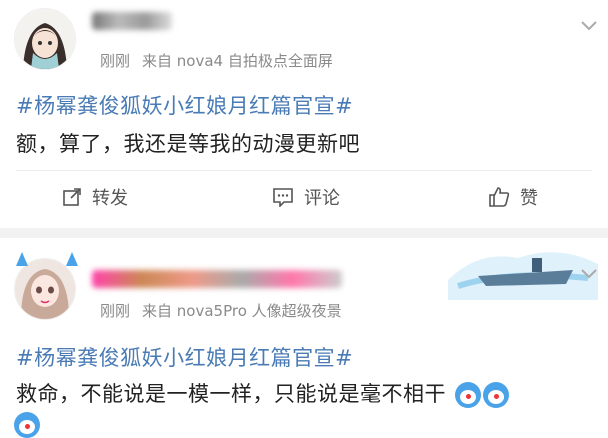 The width and height of the screenshot is (608, 438). I want to click on post-text: 额，算了，我还是等我的动漫更新吧, so click(188, 144).